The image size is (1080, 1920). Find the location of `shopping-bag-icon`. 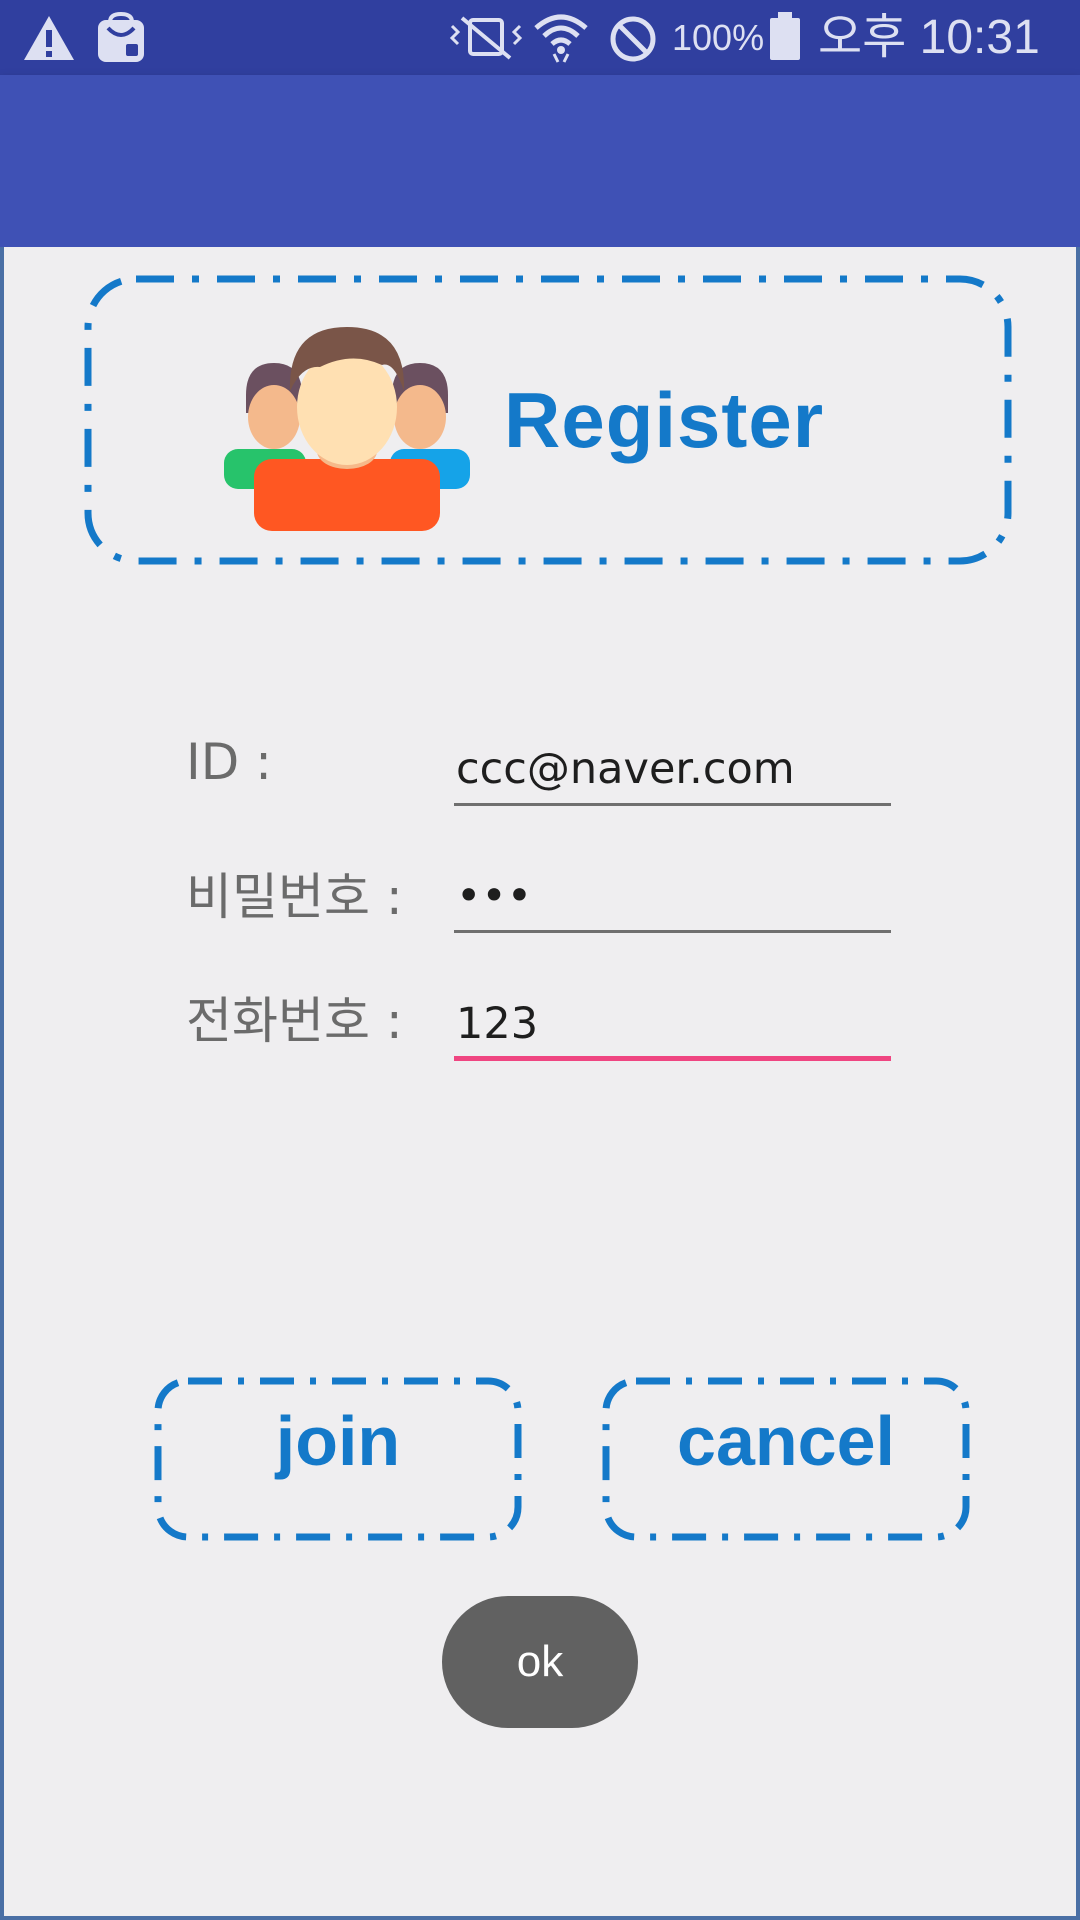

shopping-bag-icon is located at coordinates (121, 39).